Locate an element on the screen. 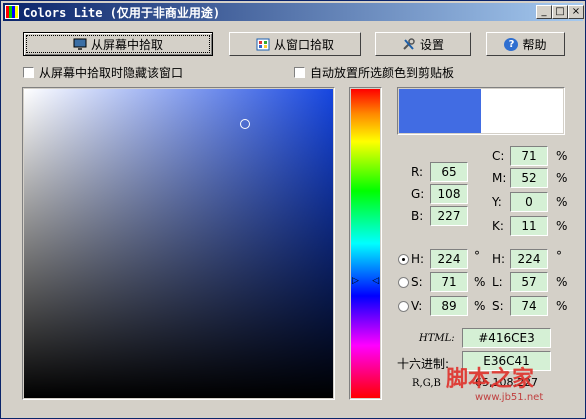  color-preview is located at coordinates (481, 111).